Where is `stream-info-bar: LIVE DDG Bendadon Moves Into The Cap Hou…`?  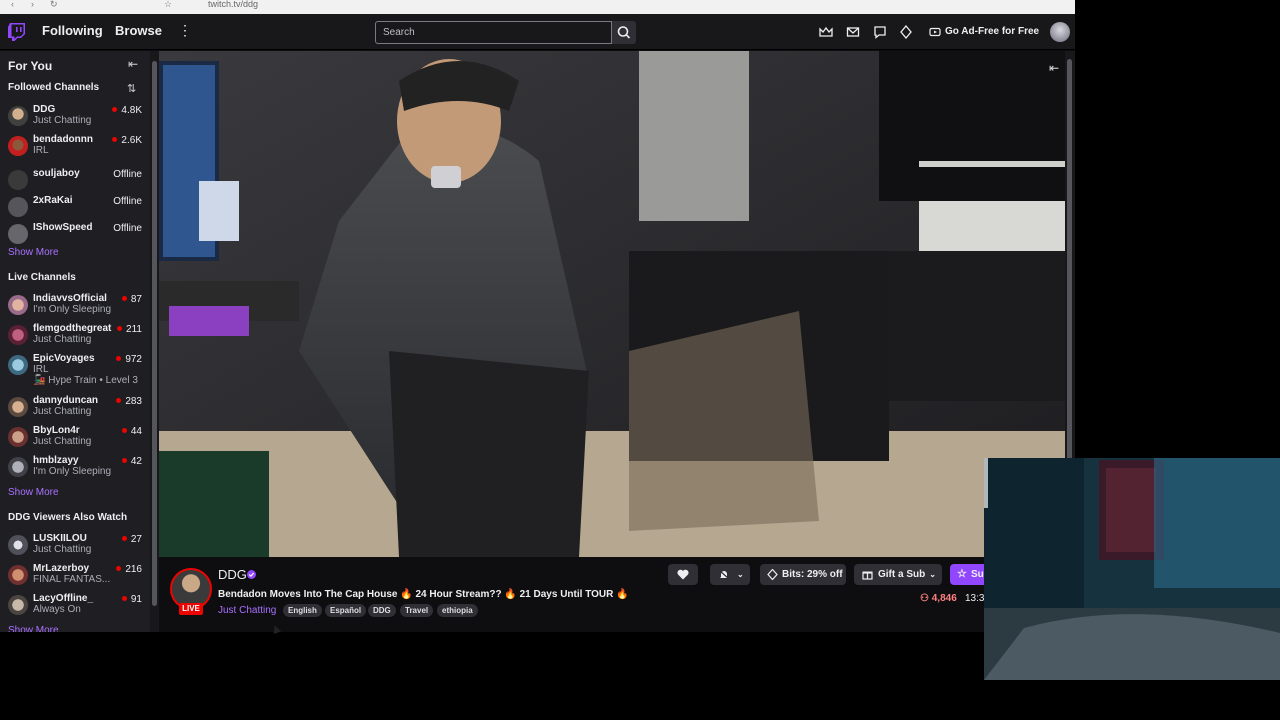 stream-info-bar: LIVE DDG Bendadon Moves Into The Cap Hou… is located at coordinates (612, 594).